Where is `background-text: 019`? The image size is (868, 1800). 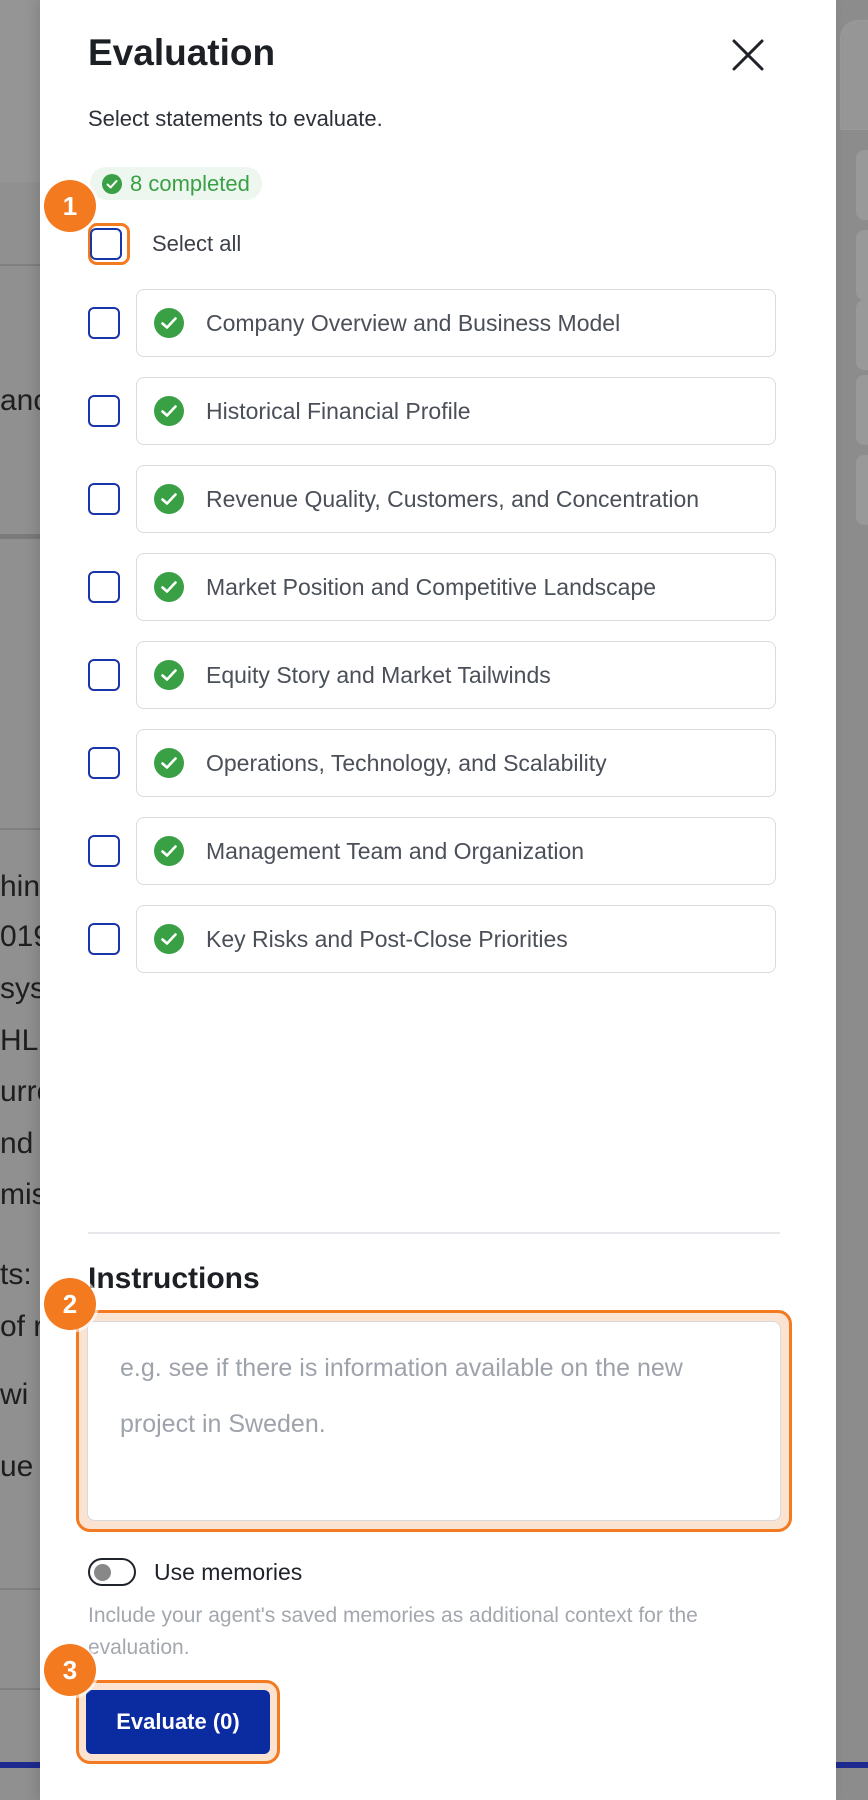
background-text: 019 is located at coordinates (20, 936).